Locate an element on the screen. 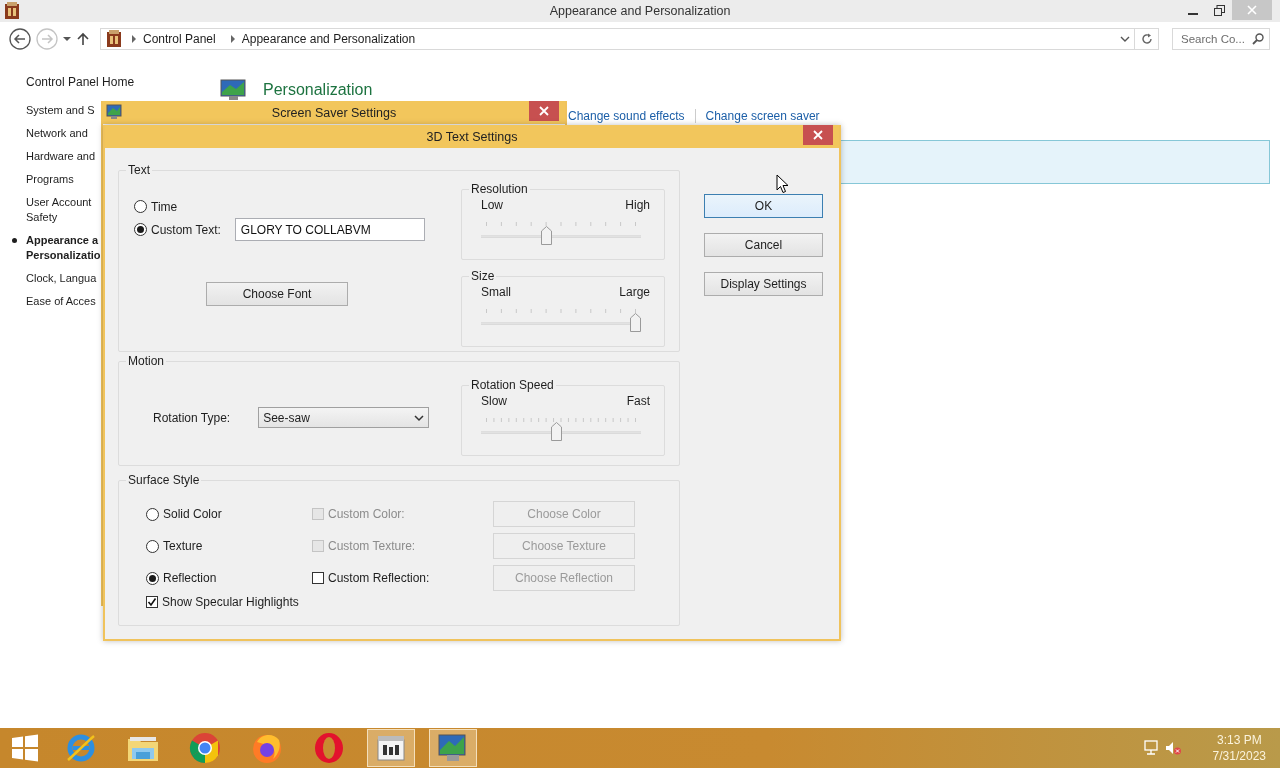  folder-icon is located at coordinates (143, 748).